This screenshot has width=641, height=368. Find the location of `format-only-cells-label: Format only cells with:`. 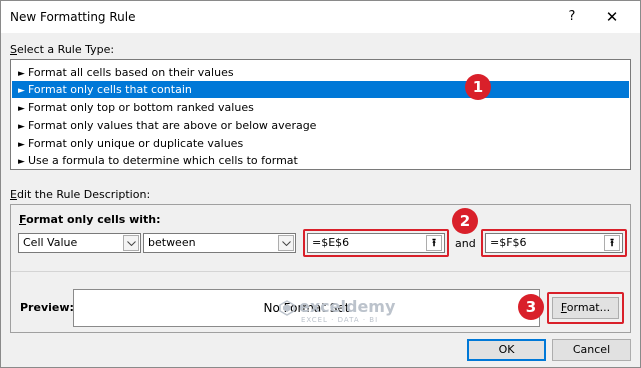

format-only-cells-label: Format only cells with: is located at coordinates (90, 219).